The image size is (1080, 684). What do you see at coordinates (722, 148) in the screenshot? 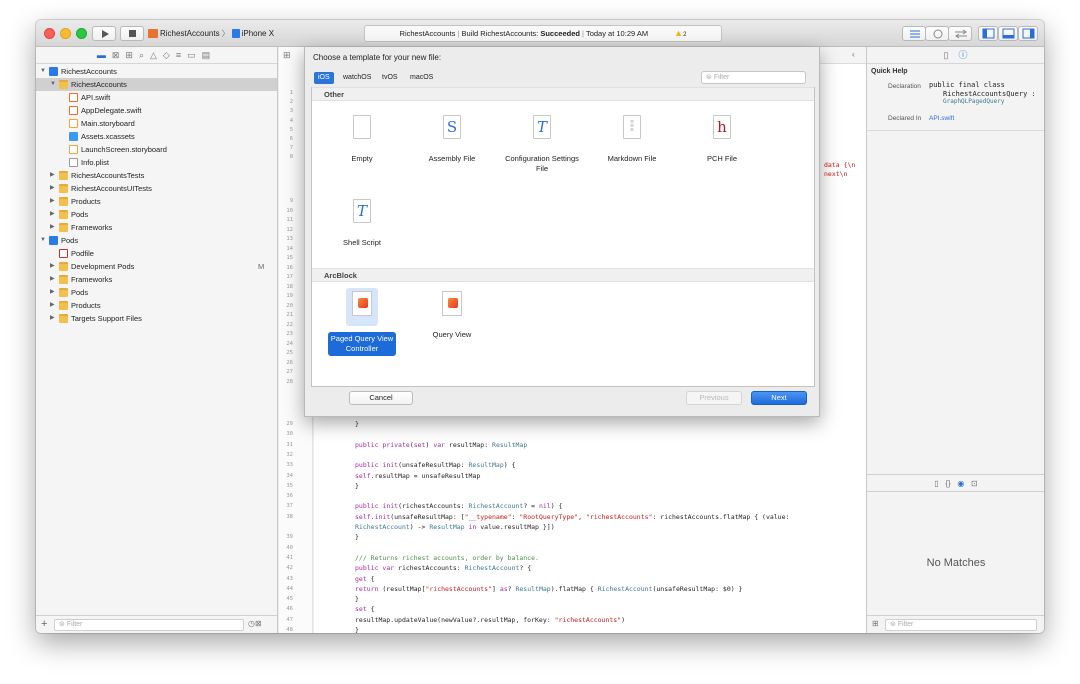
I see `template-pch-file: h PCH File` at bounding box center [722, 148].